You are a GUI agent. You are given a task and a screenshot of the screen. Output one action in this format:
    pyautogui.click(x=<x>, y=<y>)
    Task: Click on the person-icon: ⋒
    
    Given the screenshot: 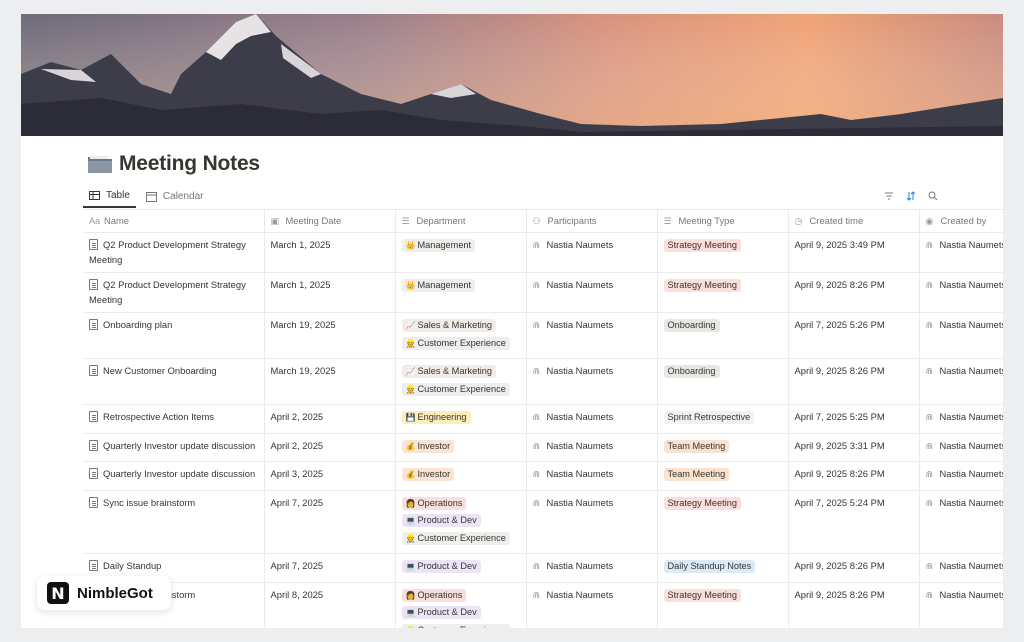 What is the action you would take?
    pyautogui.click(x=929, y=474)
    